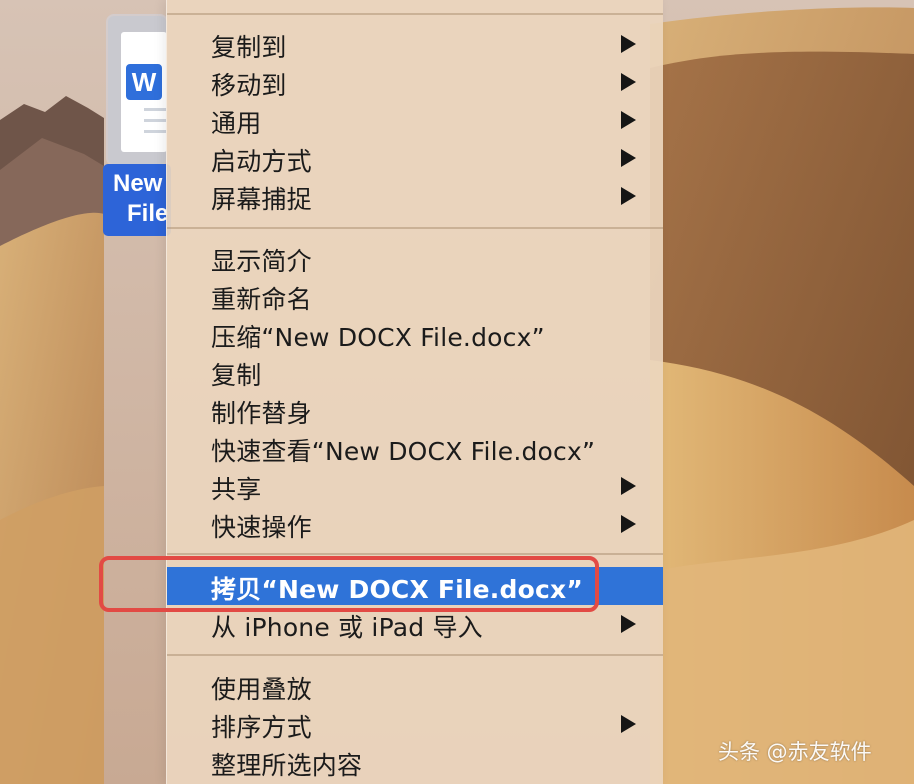  What do you see at coordinates (156, 124) in the screenshot?
I see `document-lines` at bounding box center [156, 124].